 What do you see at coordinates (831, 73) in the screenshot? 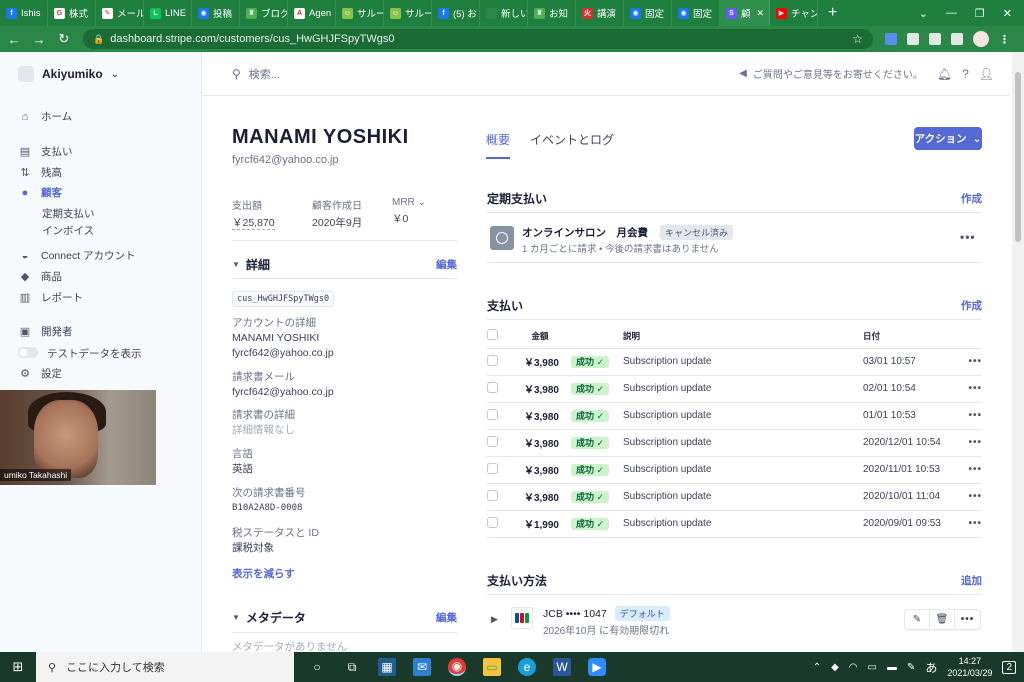
I see `feedback-link: ◀︎ ご質問やご意見等をお寄せください。` at bounding box center [831, 73].